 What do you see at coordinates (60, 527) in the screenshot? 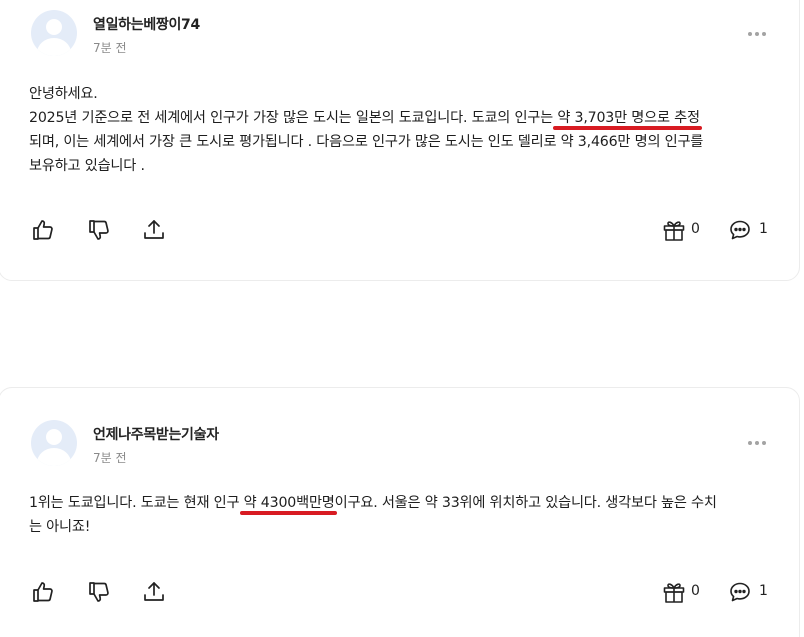
I see `post-line: 는 아니죠!` at bounding box center [60, 527].